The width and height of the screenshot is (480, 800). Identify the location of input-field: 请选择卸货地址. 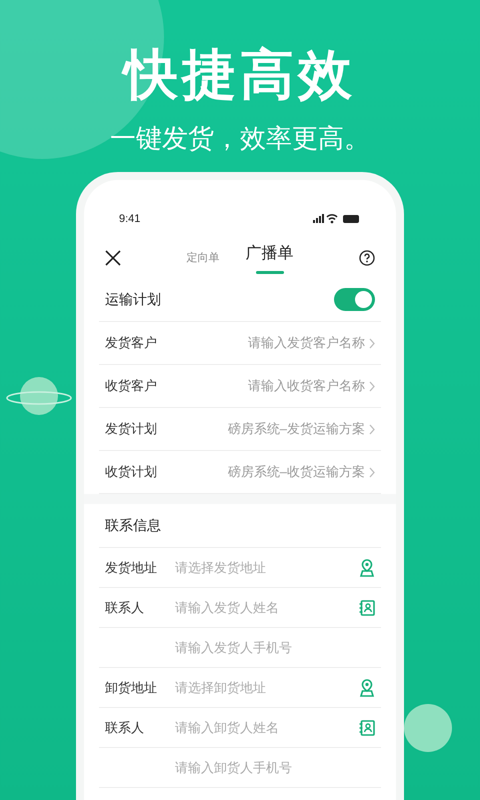
(267, 688).